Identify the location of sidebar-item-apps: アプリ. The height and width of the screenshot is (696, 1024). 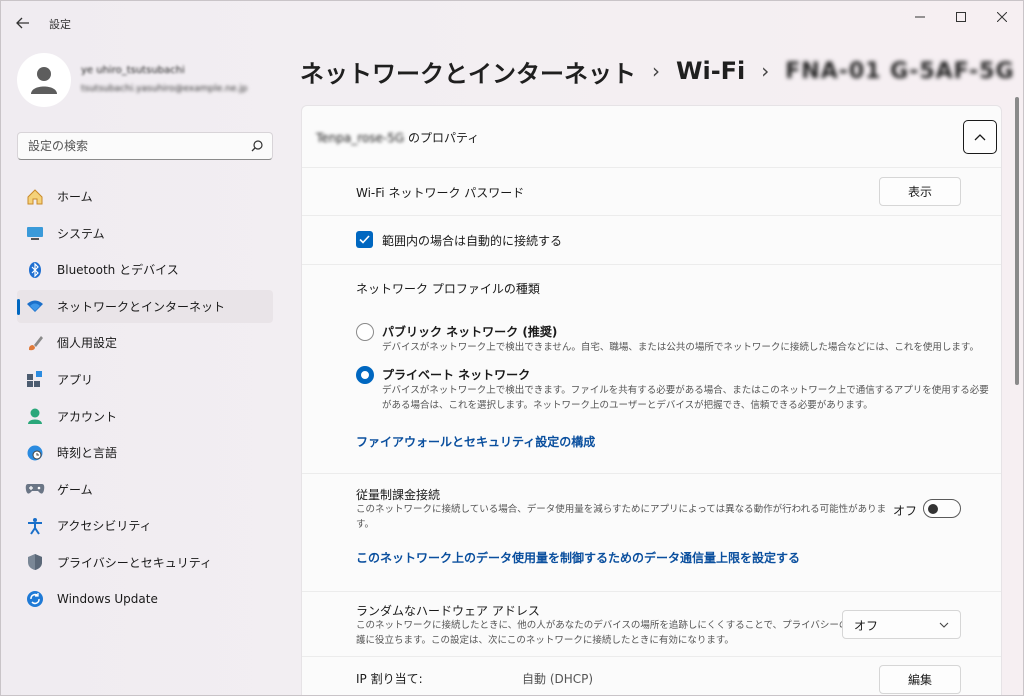
(145, 379).